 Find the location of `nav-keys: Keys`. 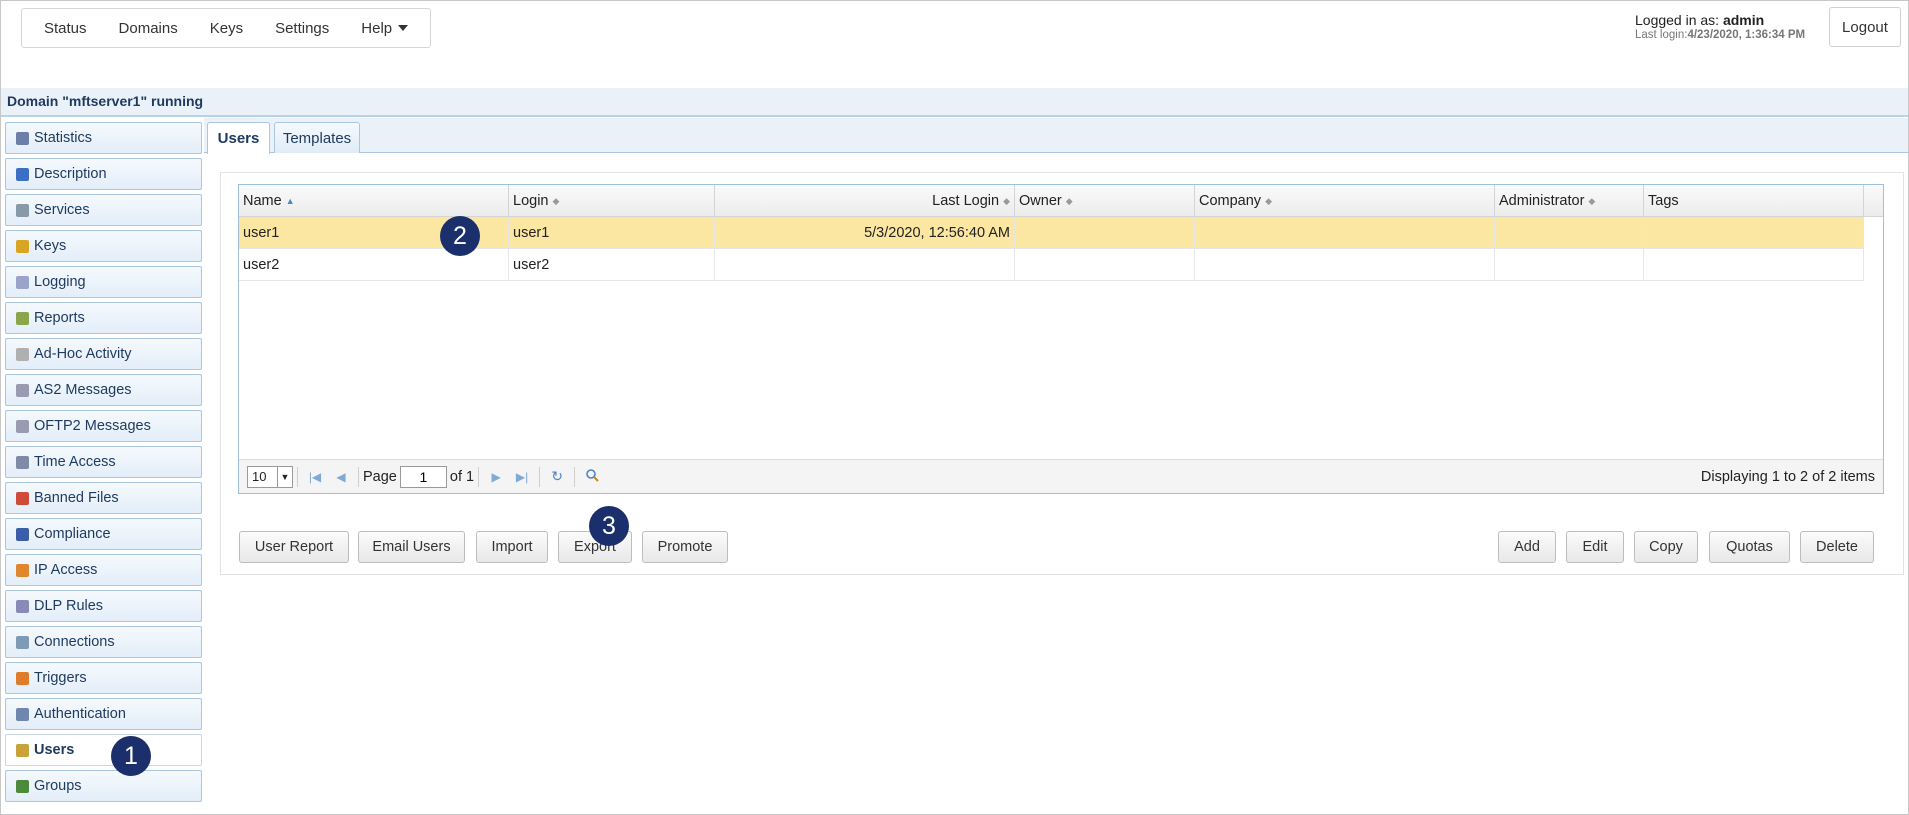

nav-keys: Keys is located at coordinates (226, 28).